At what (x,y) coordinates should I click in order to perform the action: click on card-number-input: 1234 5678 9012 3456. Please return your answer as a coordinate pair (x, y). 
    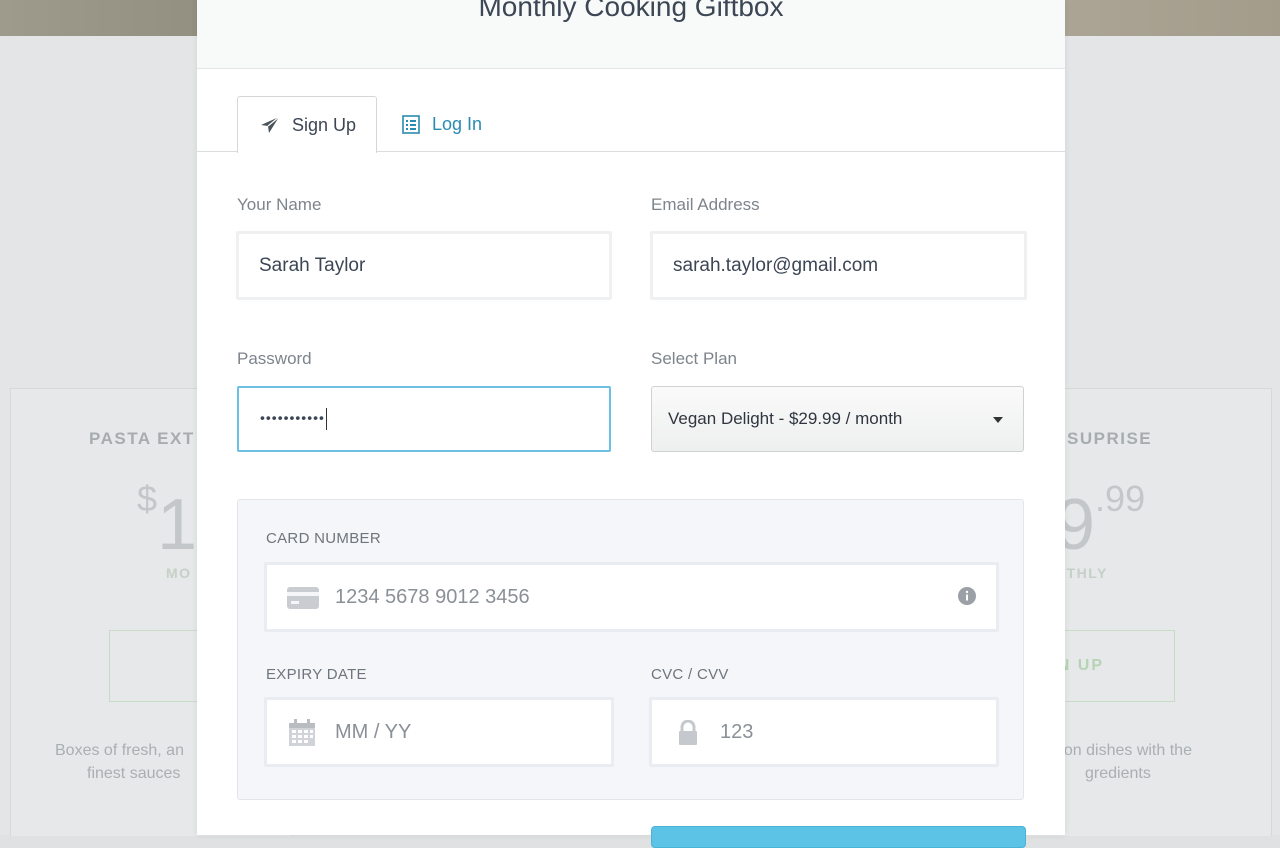
    Looking at the image, I should click on (631, 597).